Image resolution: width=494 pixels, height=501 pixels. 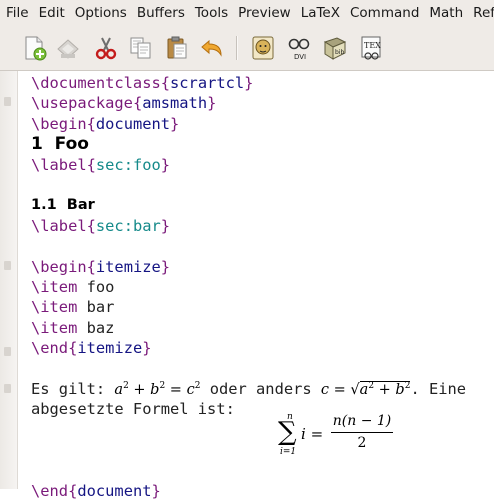 I want to click on source-line: \label{sec:bar}, so click(x=101, y=225).